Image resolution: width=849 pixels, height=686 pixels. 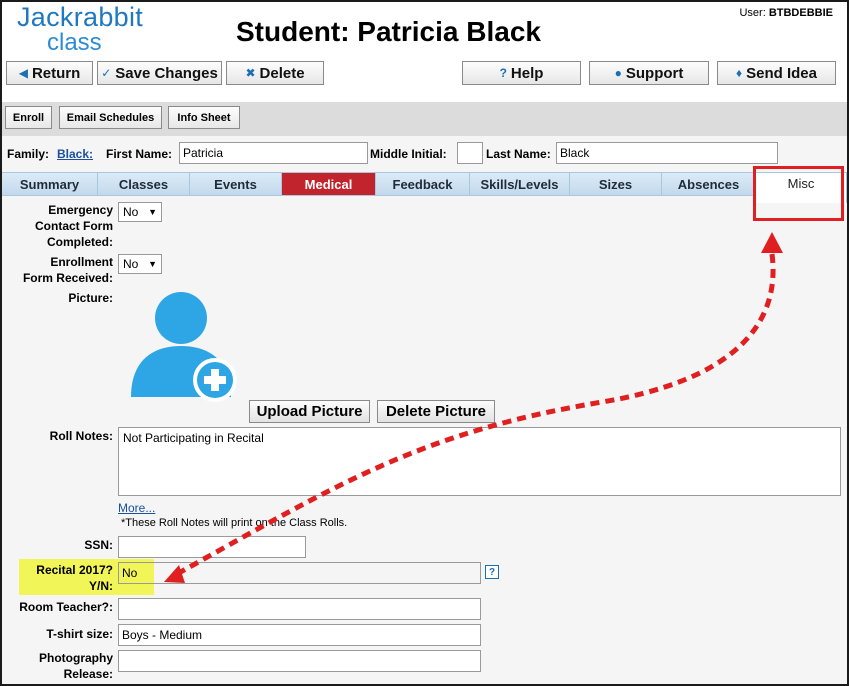 I want to click on tab-classes: Classes, so click(x=144, y=184).